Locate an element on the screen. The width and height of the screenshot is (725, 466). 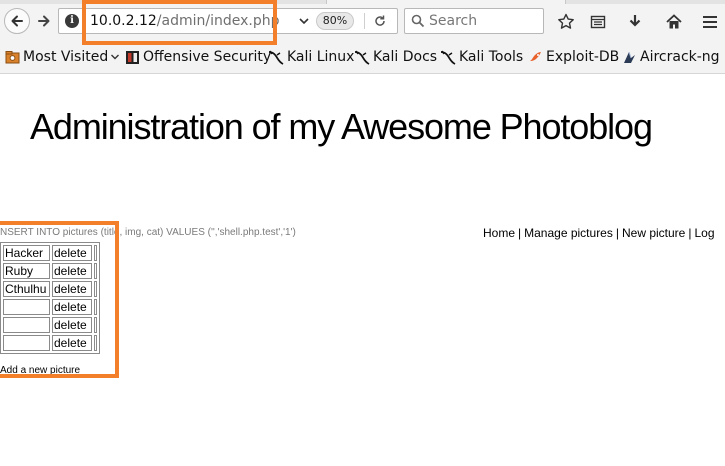
bookmark-label: Offensive Security is located at coordinates (207, 57).